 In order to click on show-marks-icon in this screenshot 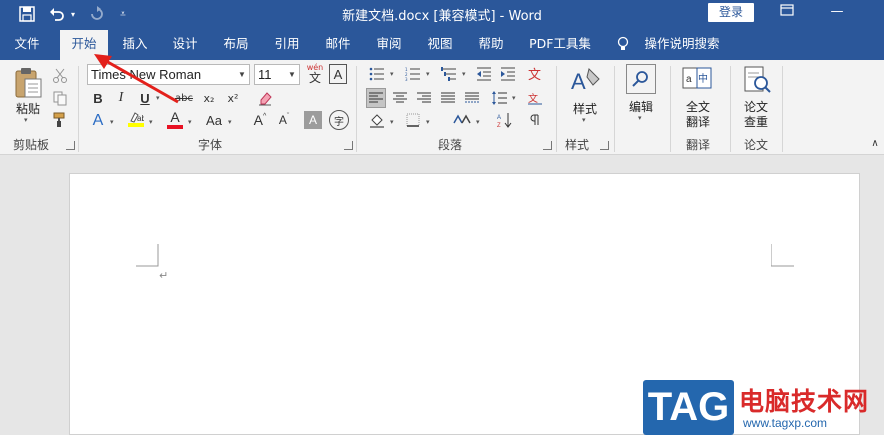, I will do `click(535, 120)`.